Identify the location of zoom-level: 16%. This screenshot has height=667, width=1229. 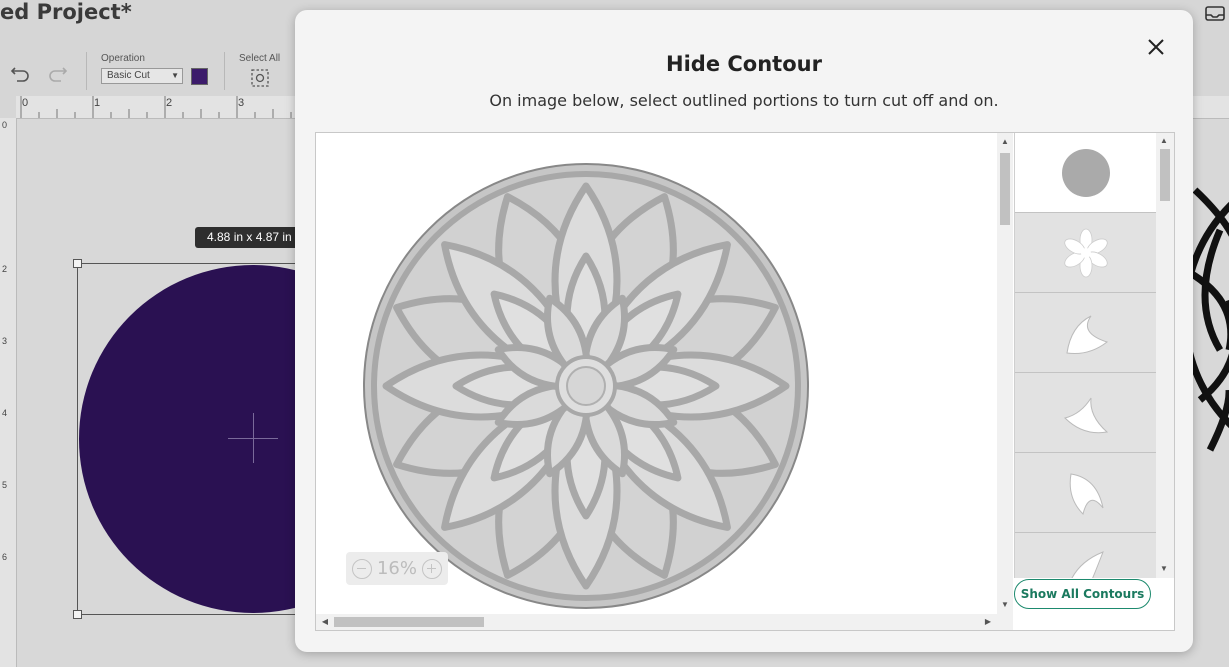
(396, 568).